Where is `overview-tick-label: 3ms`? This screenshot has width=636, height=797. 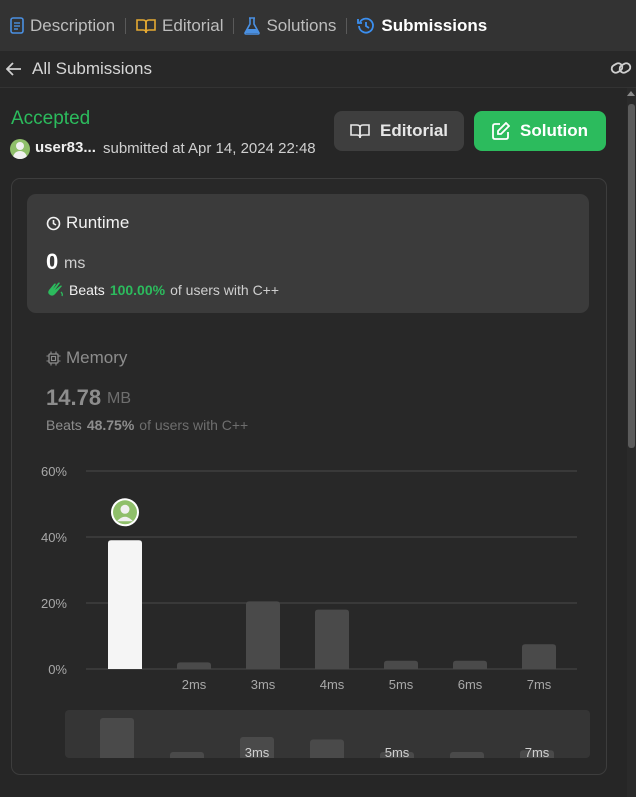
overview-tick-label: 3ms is located at coordinates (257, 751).